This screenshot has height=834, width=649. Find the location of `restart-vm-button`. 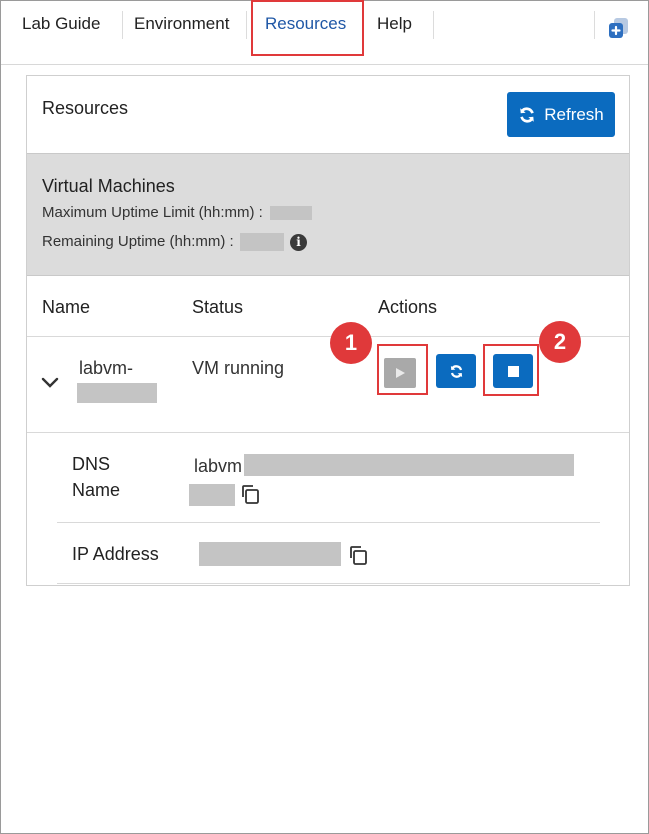

restart-vm-button is located at coordinates (456, 371).